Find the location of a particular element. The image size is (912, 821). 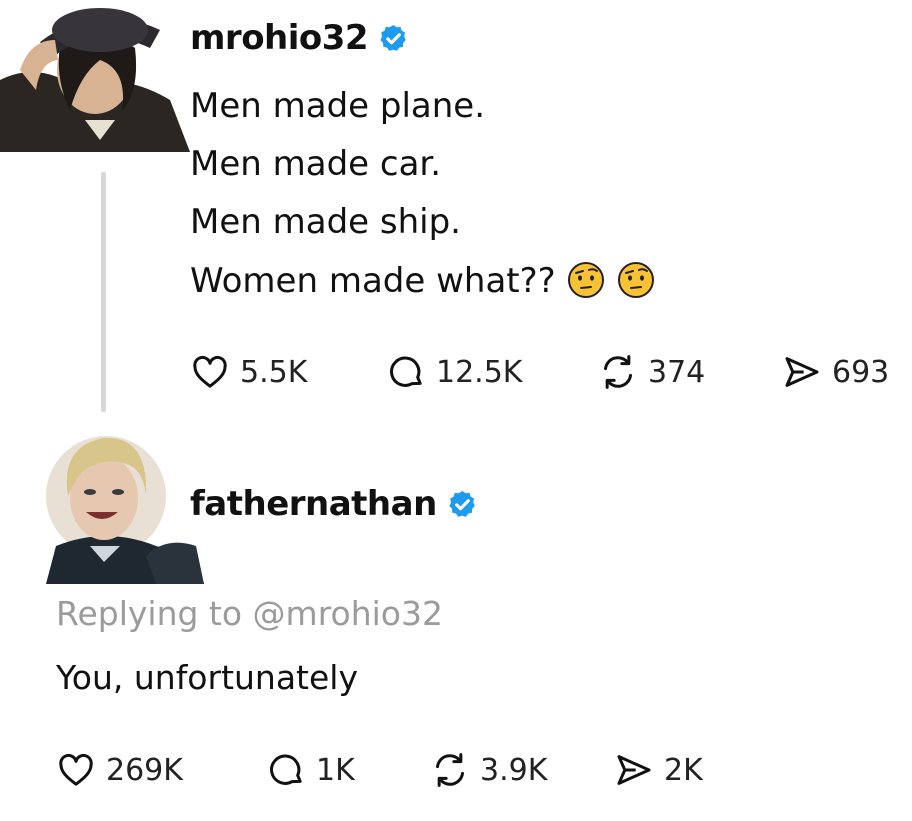

replying-prefix: Replying to is located at coordinates (149, 613).